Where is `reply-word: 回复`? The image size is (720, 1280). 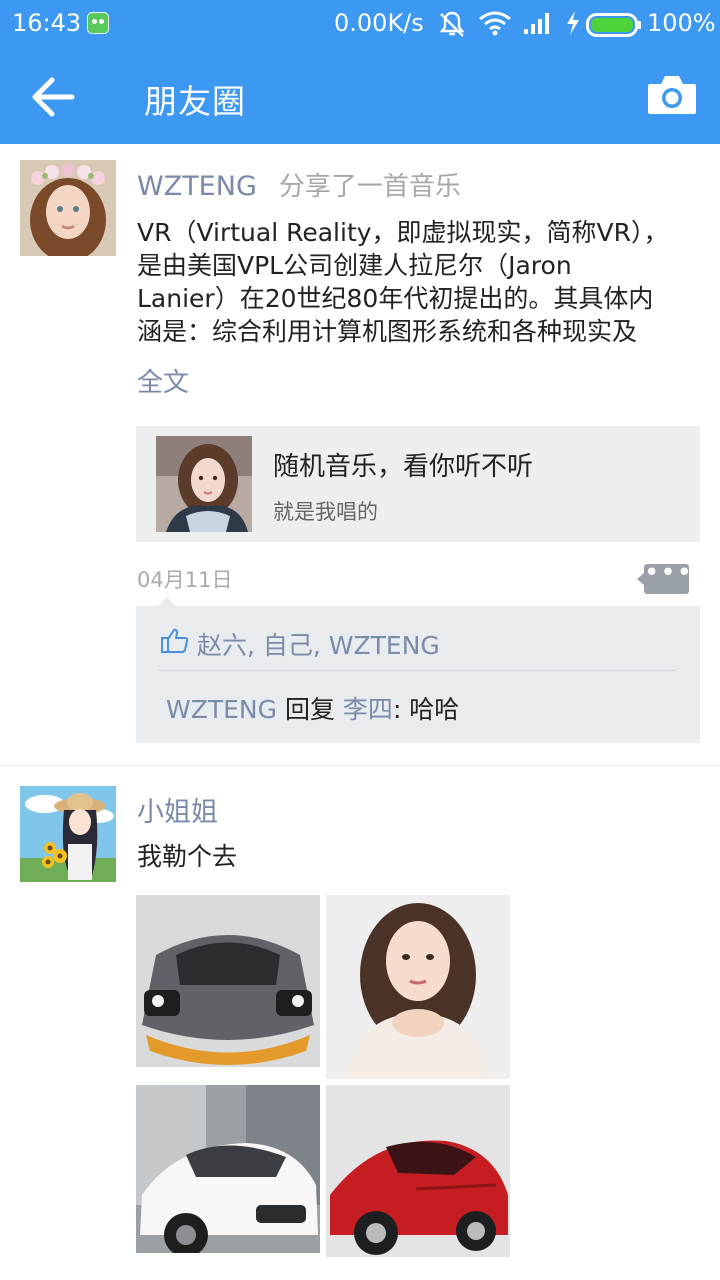
reply-word: 回复 is located at coordinates (309, 709).